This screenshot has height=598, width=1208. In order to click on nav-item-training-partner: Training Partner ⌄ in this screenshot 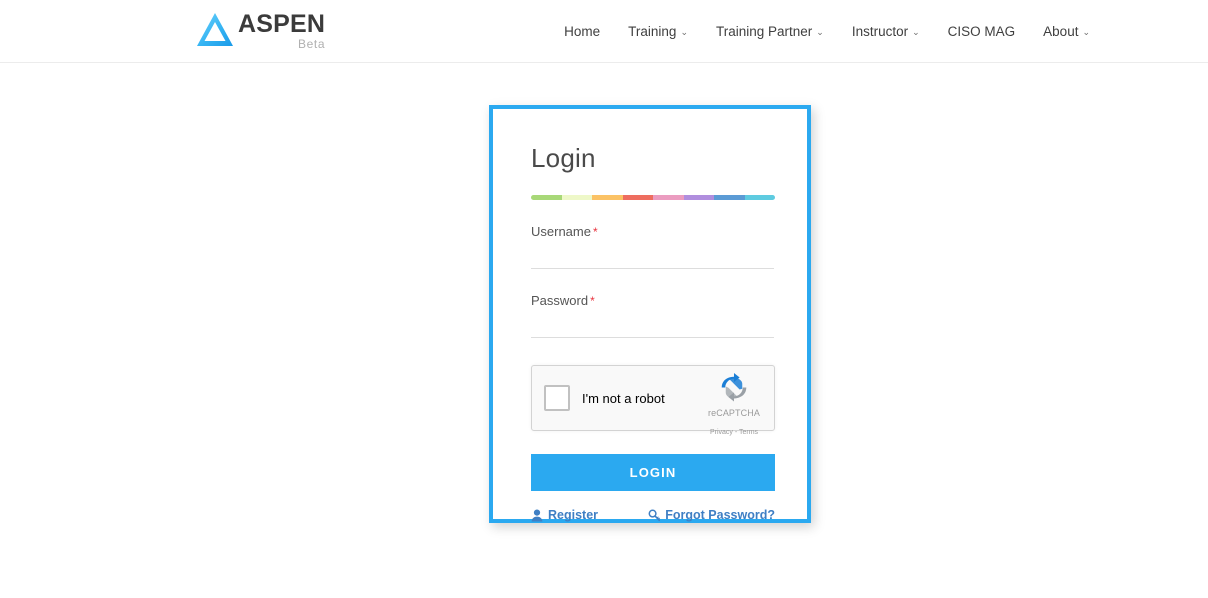, I will do `click(770, 31)`.